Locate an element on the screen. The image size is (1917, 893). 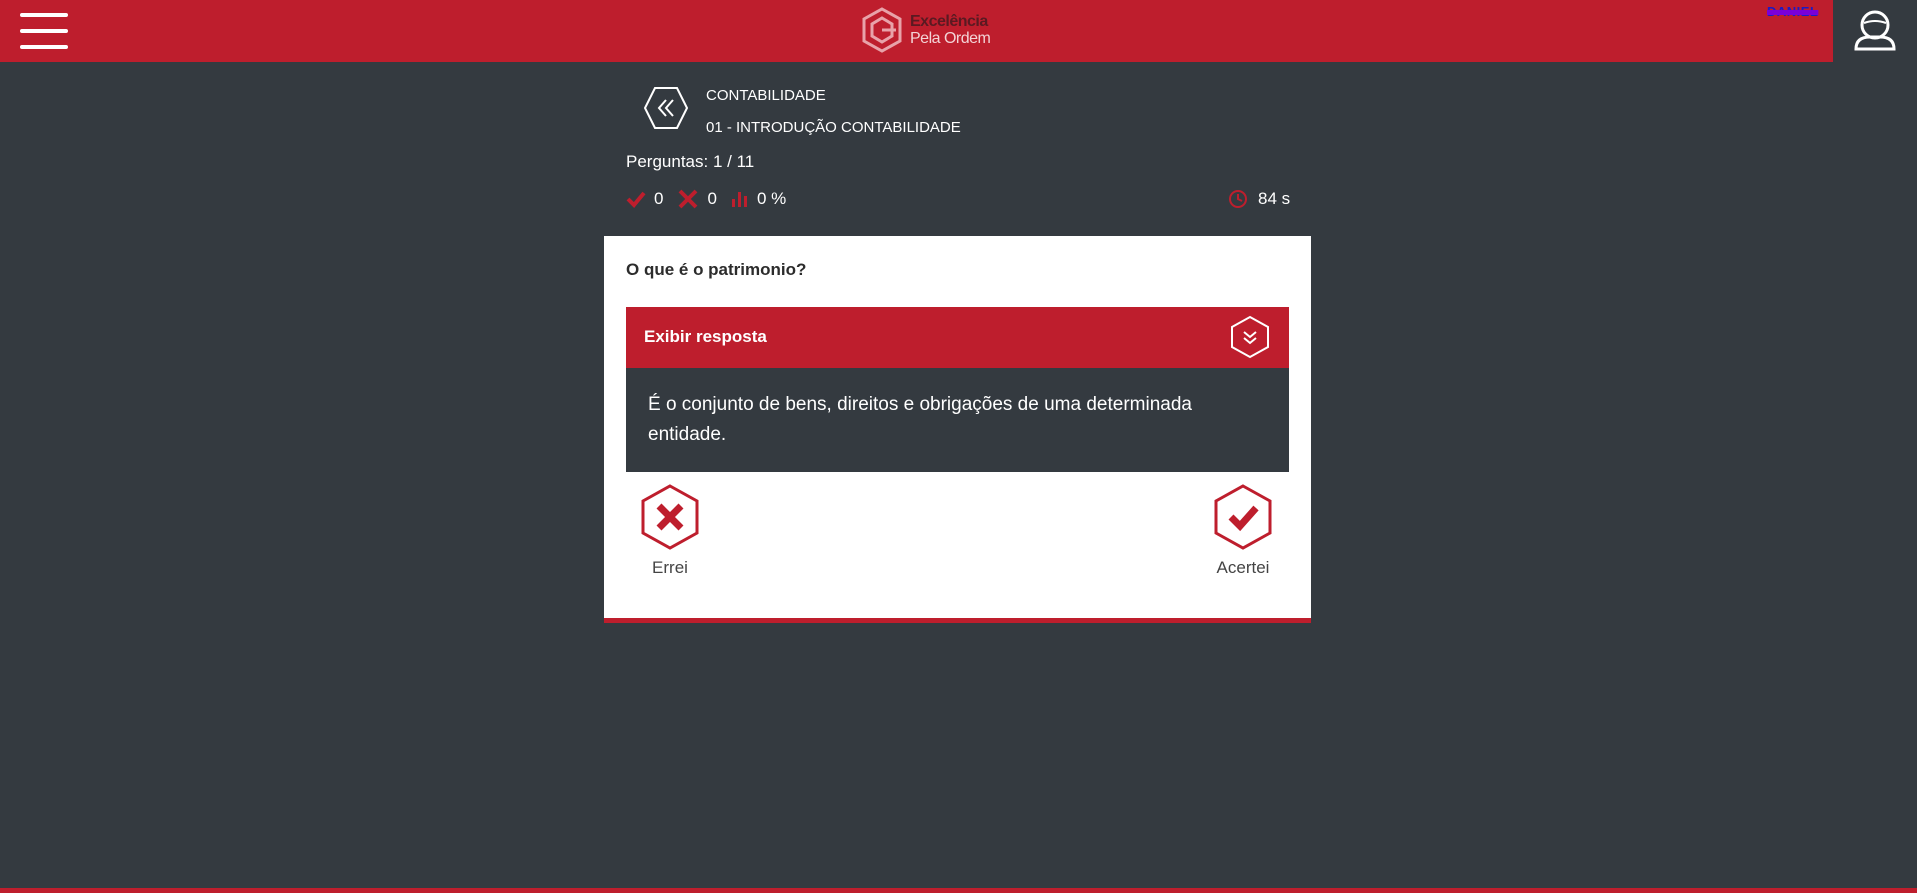
wrong-button: Errei is located at coordinates (670, 531).